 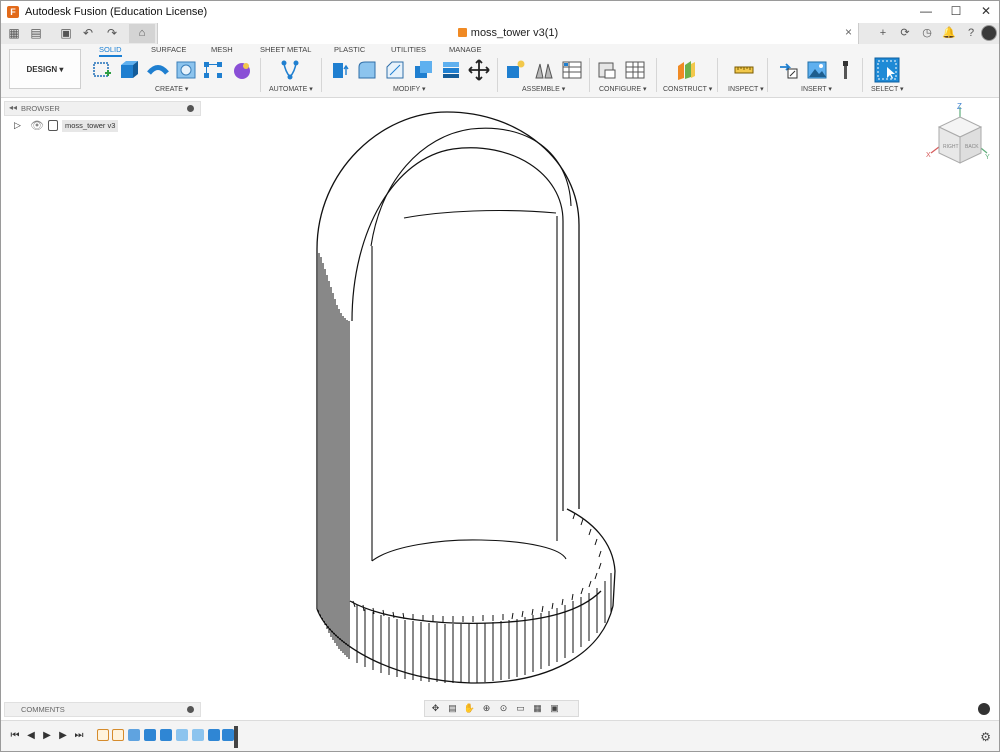 I want to click on minimize-button: —, so click(x=926, y=12).